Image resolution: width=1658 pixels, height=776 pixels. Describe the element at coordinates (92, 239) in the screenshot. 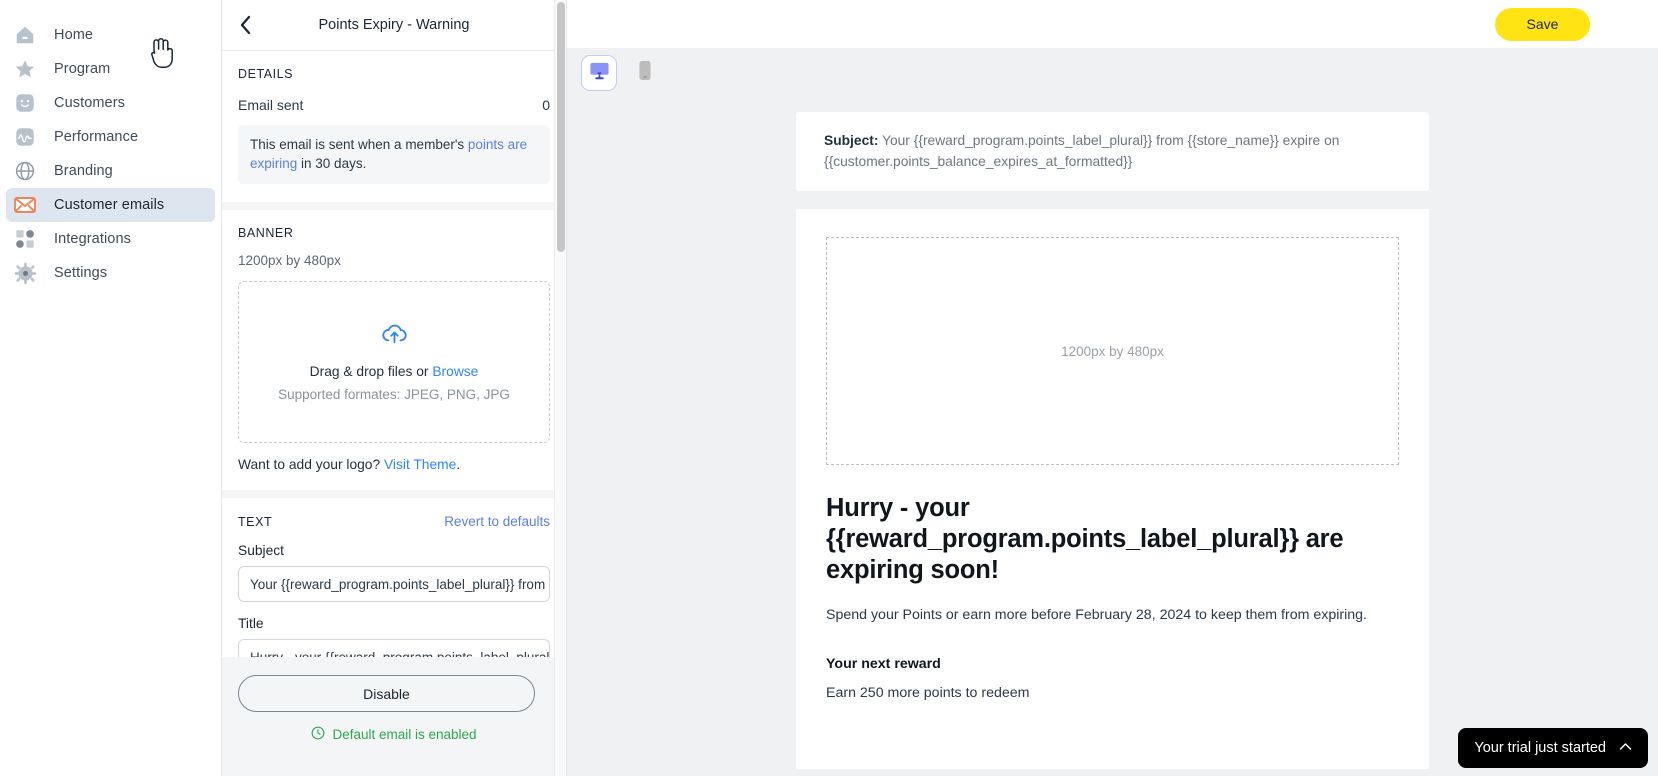

I see `sidebar-item-label: Integrations` at that location.